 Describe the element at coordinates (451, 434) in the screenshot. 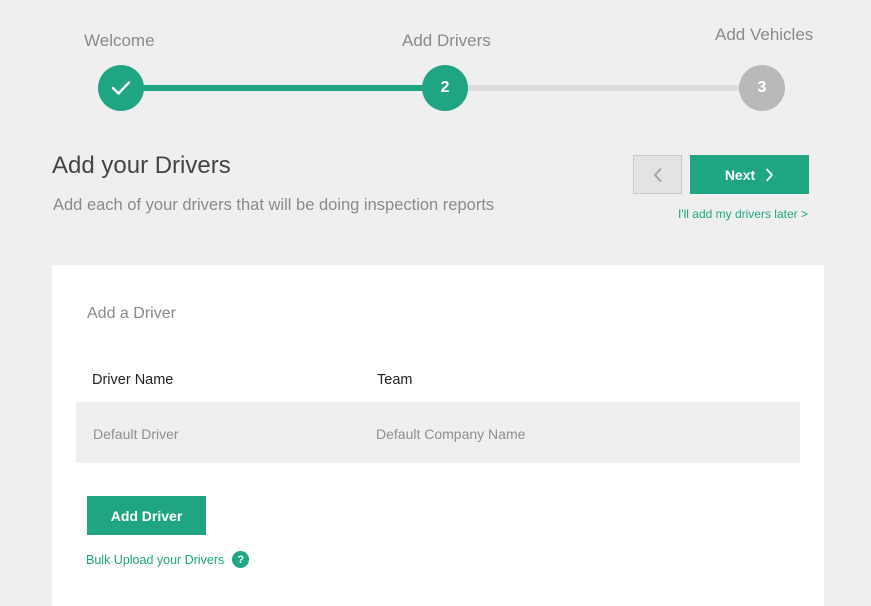

I see `team-cell: Default Company Name` at that location.